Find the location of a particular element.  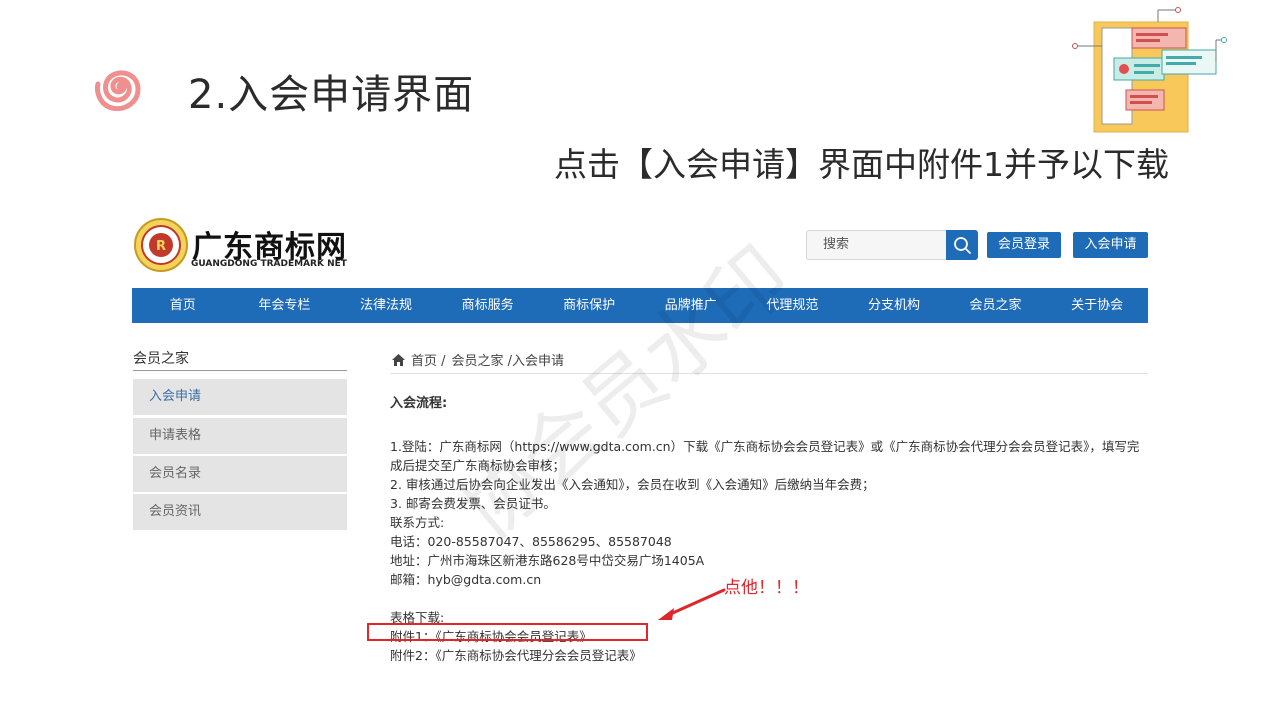

home-icon is located at coordinates (398, 359).